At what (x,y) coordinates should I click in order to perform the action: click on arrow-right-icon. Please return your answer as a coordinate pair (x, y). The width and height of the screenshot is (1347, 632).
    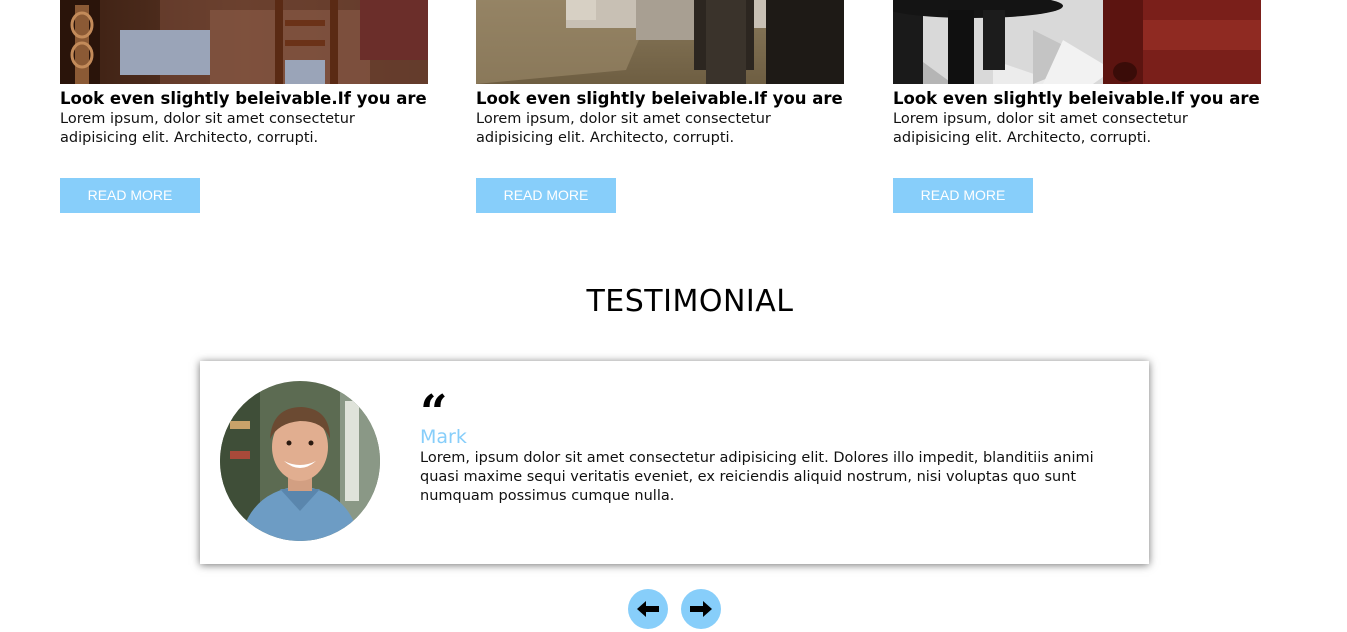
    Looking at the image, I should click on (701, 609).